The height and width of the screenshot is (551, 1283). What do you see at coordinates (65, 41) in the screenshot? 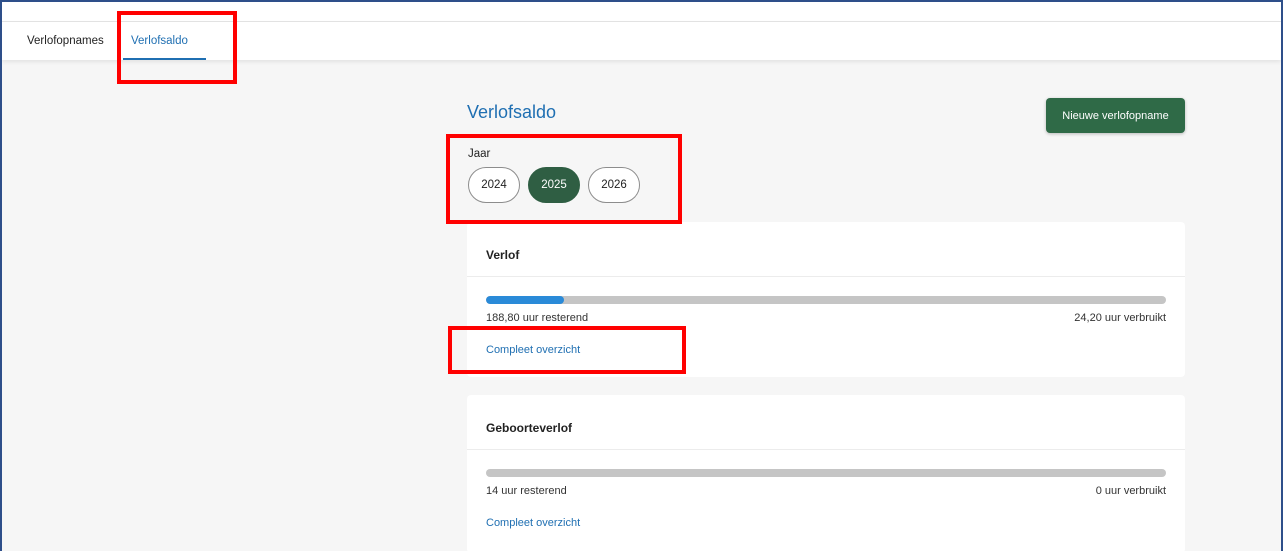
I see `tab-verlofopnames: Verlofopnames` at bounding box center [65, 41].